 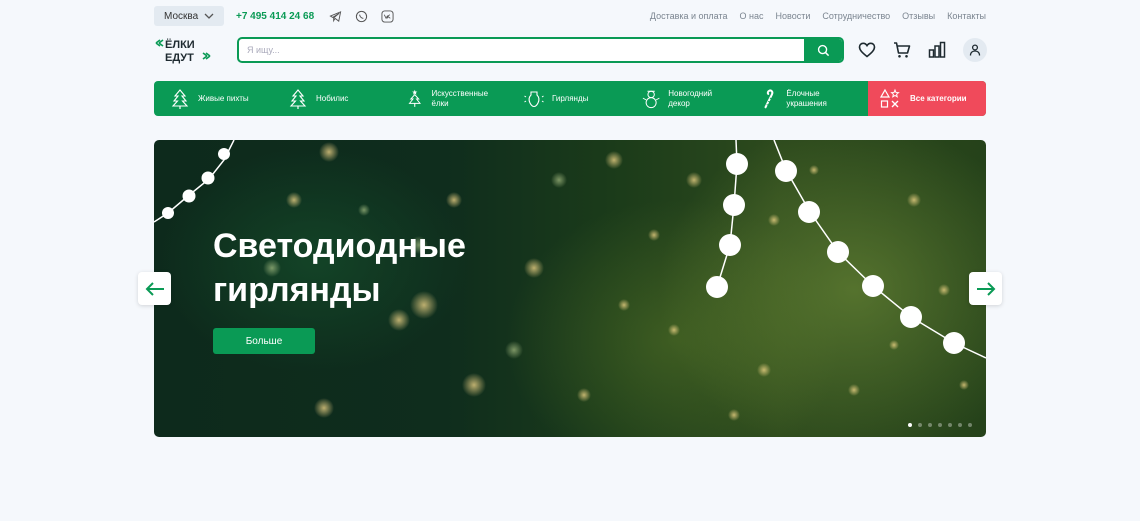 What do you see at coordinates (651, 99) in the screenshot?
I see `snowman-icon` at bounding box center [651, 99].